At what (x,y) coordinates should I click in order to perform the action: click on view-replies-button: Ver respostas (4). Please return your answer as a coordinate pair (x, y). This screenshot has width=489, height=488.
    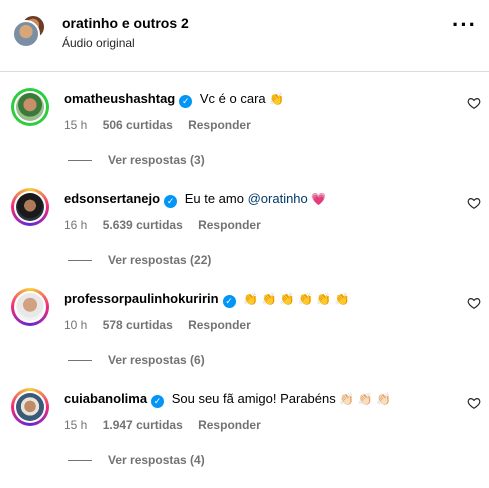
    Looking at the image, I should click on (136, 460).